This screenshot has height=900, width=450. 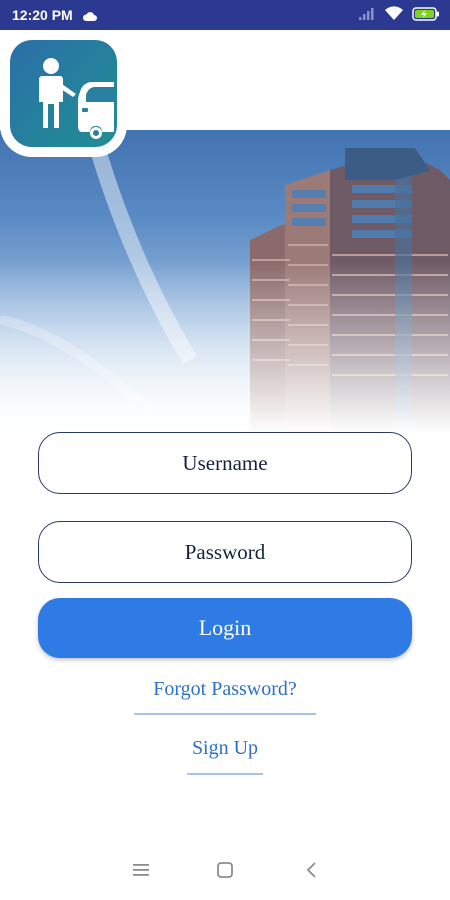 I want to click on menu-icon, so click(x=141, y=872).